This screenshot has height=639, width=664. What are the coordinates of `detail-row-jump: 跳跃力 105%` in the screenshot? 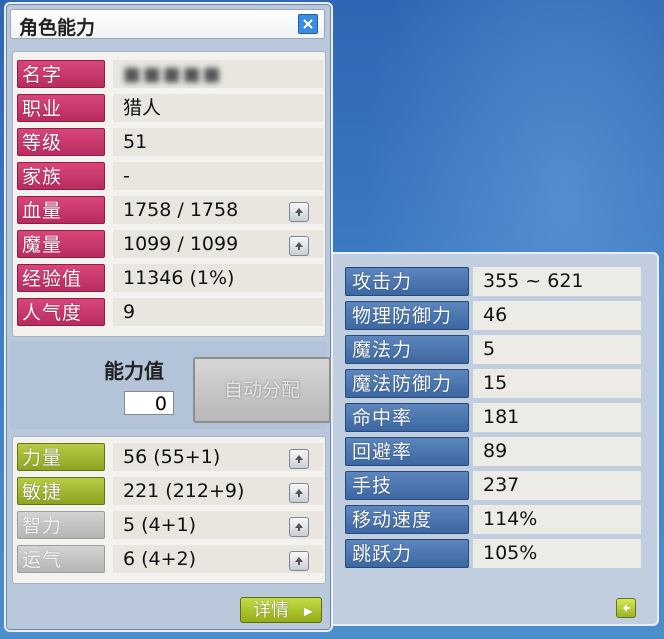 It's located at (493, 554).